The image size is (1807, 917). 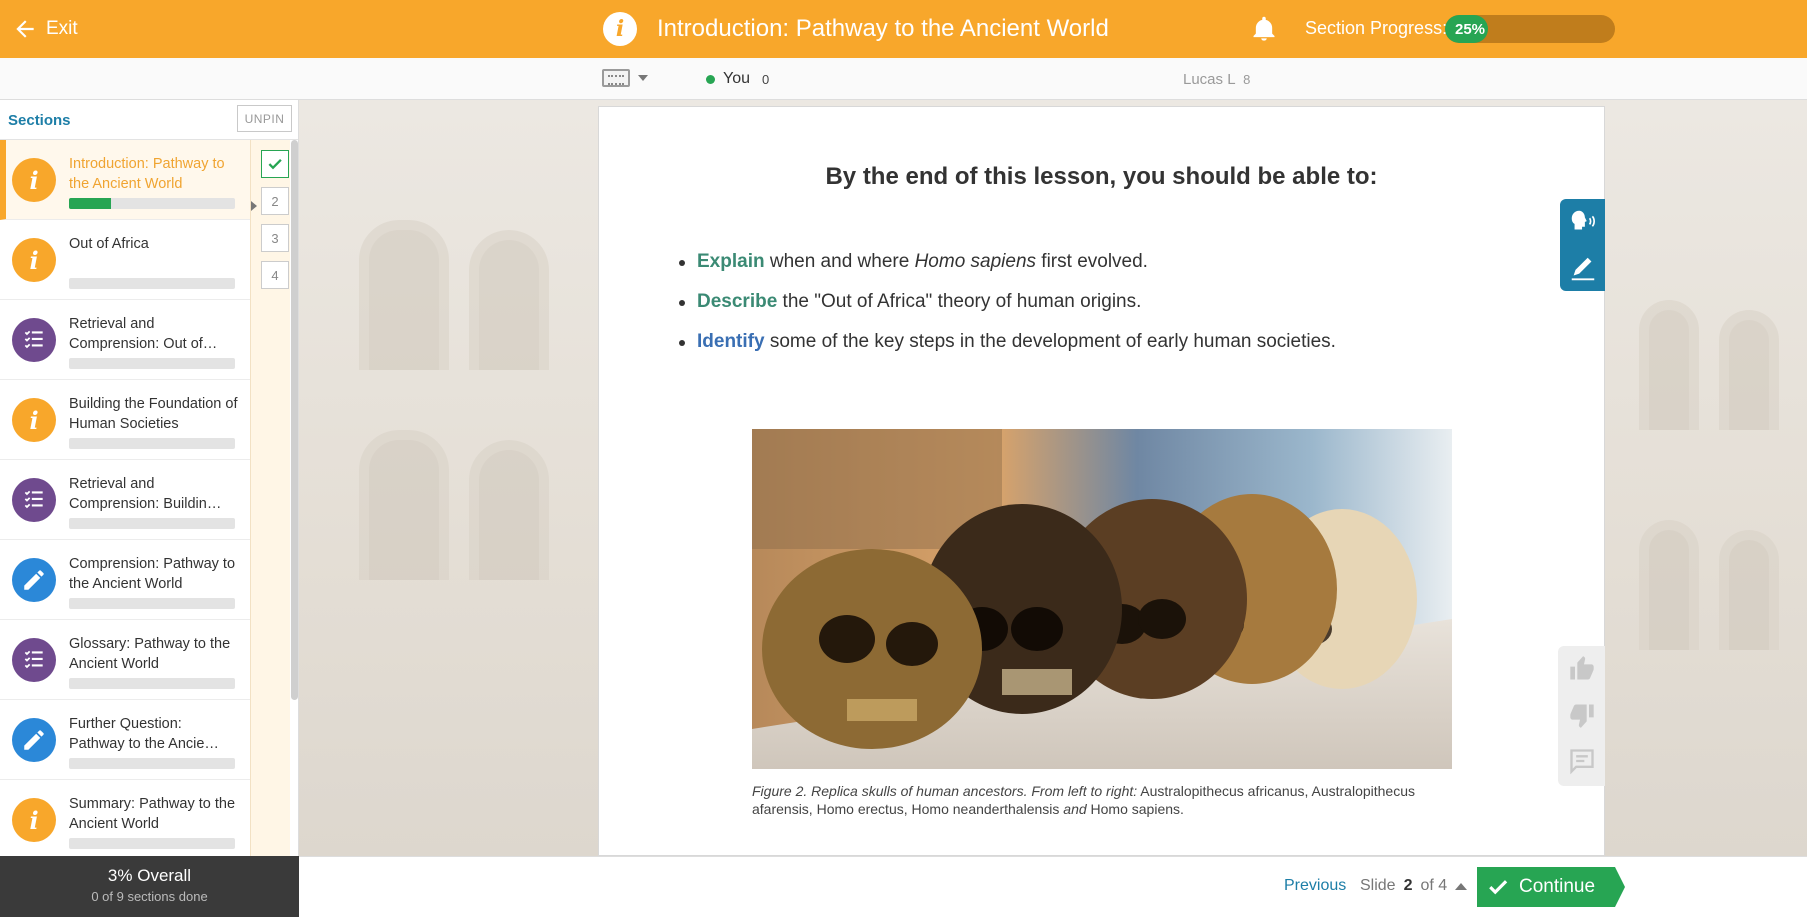 What do you see at coordinates (1461, 886) in the screenshot?
I see `chevron-up-icon` at bounding box center [1461, 886].